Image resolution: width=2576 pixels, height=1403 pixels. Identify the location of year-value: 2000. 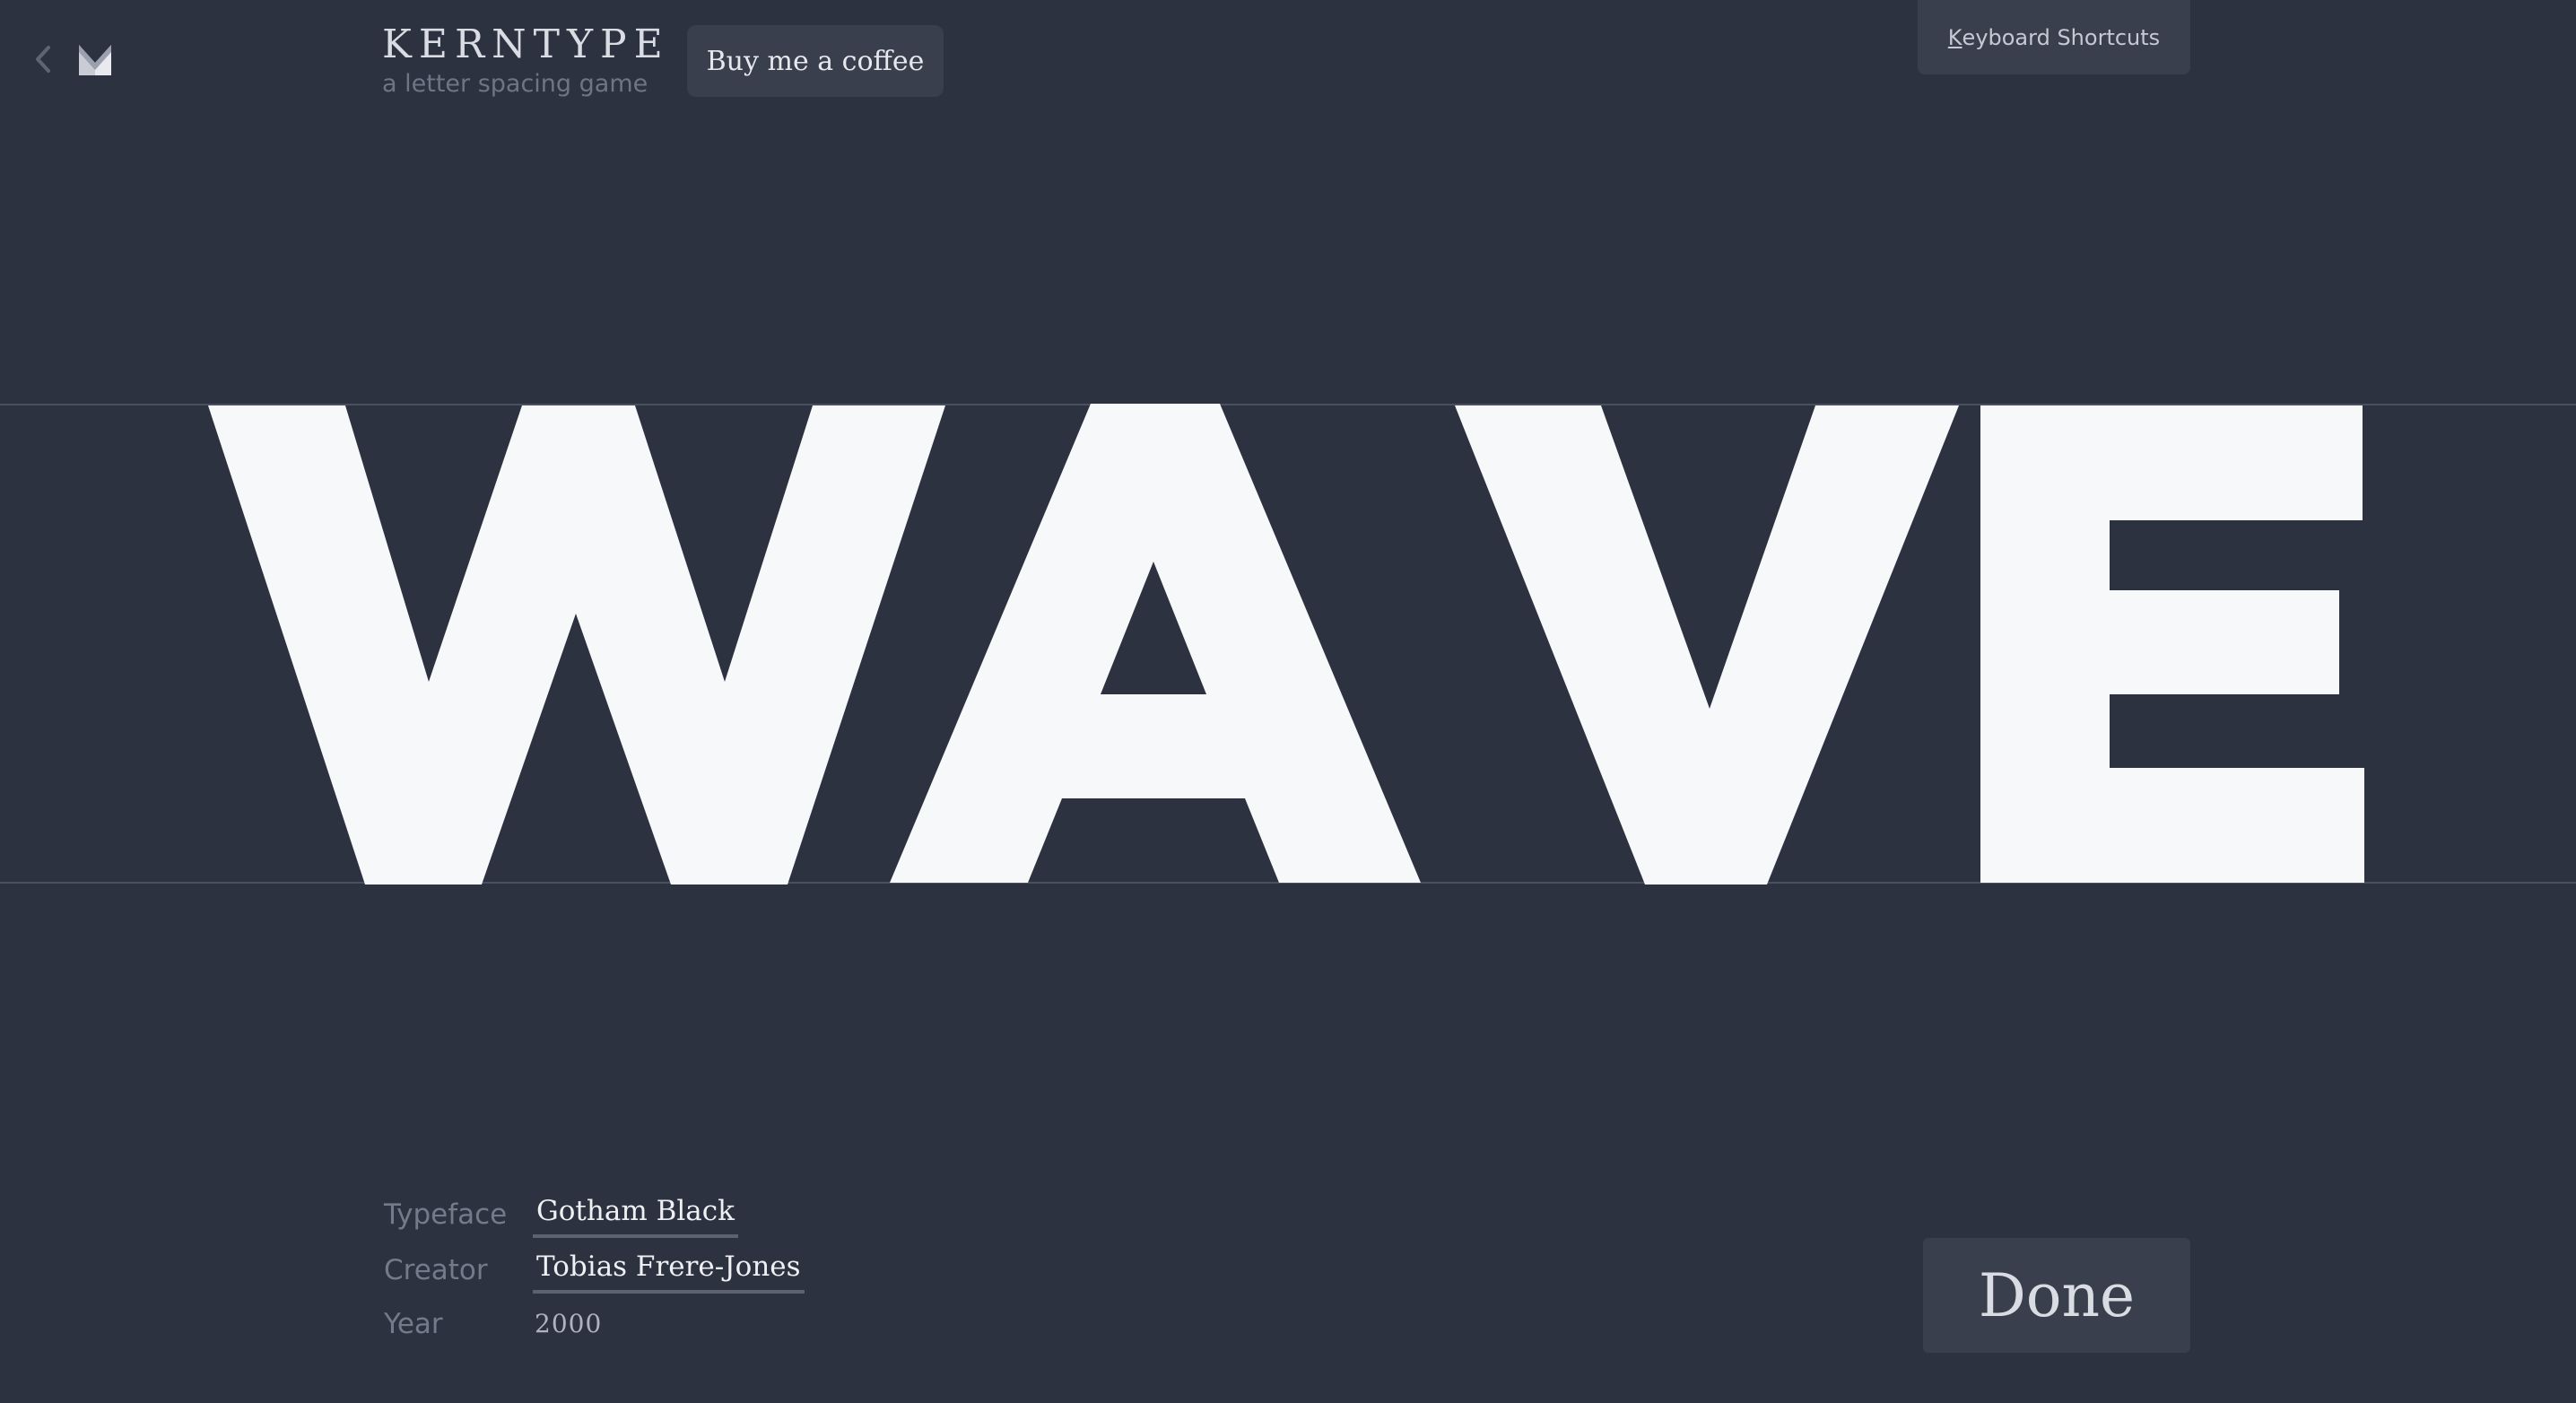
(569, 1323).